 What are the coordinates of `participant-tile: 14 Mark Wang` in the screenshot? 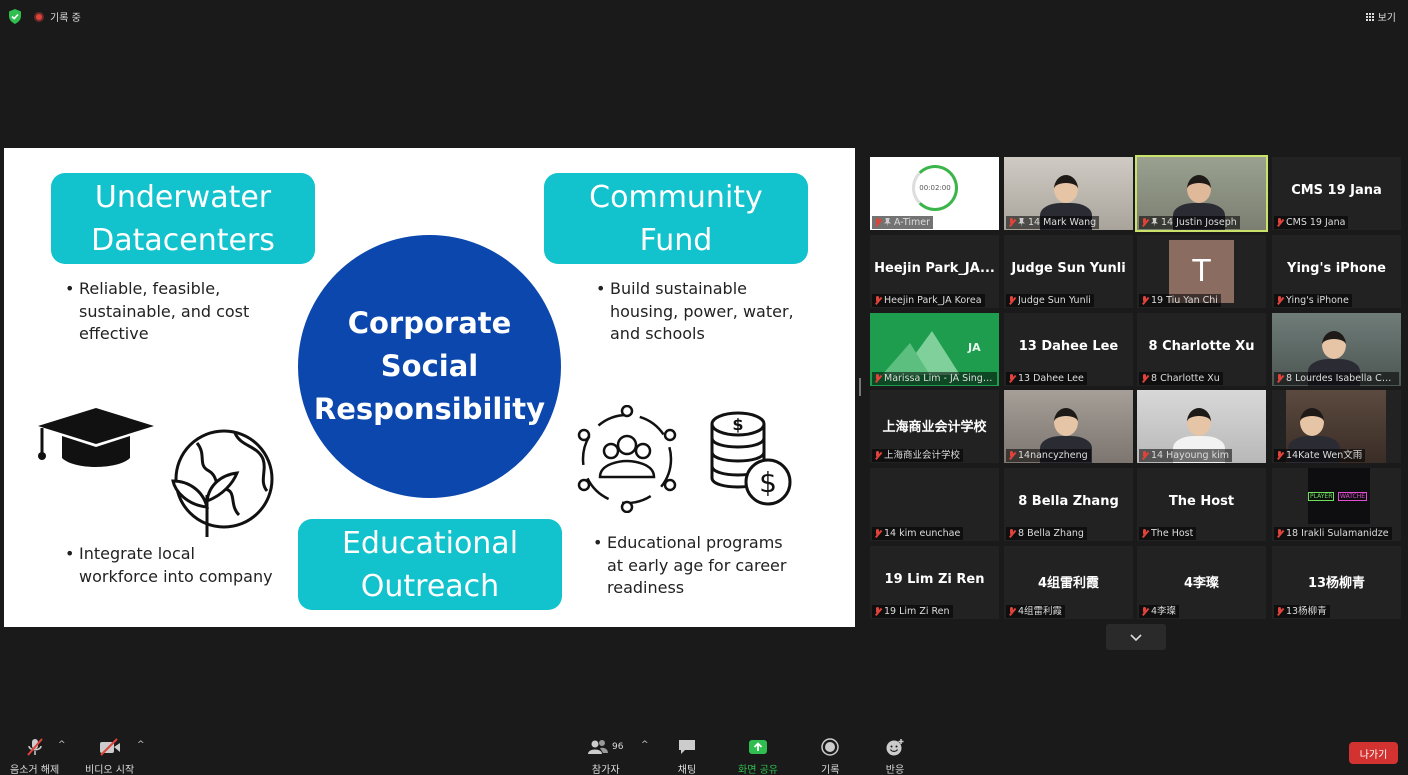 It's located at (1068, 193).